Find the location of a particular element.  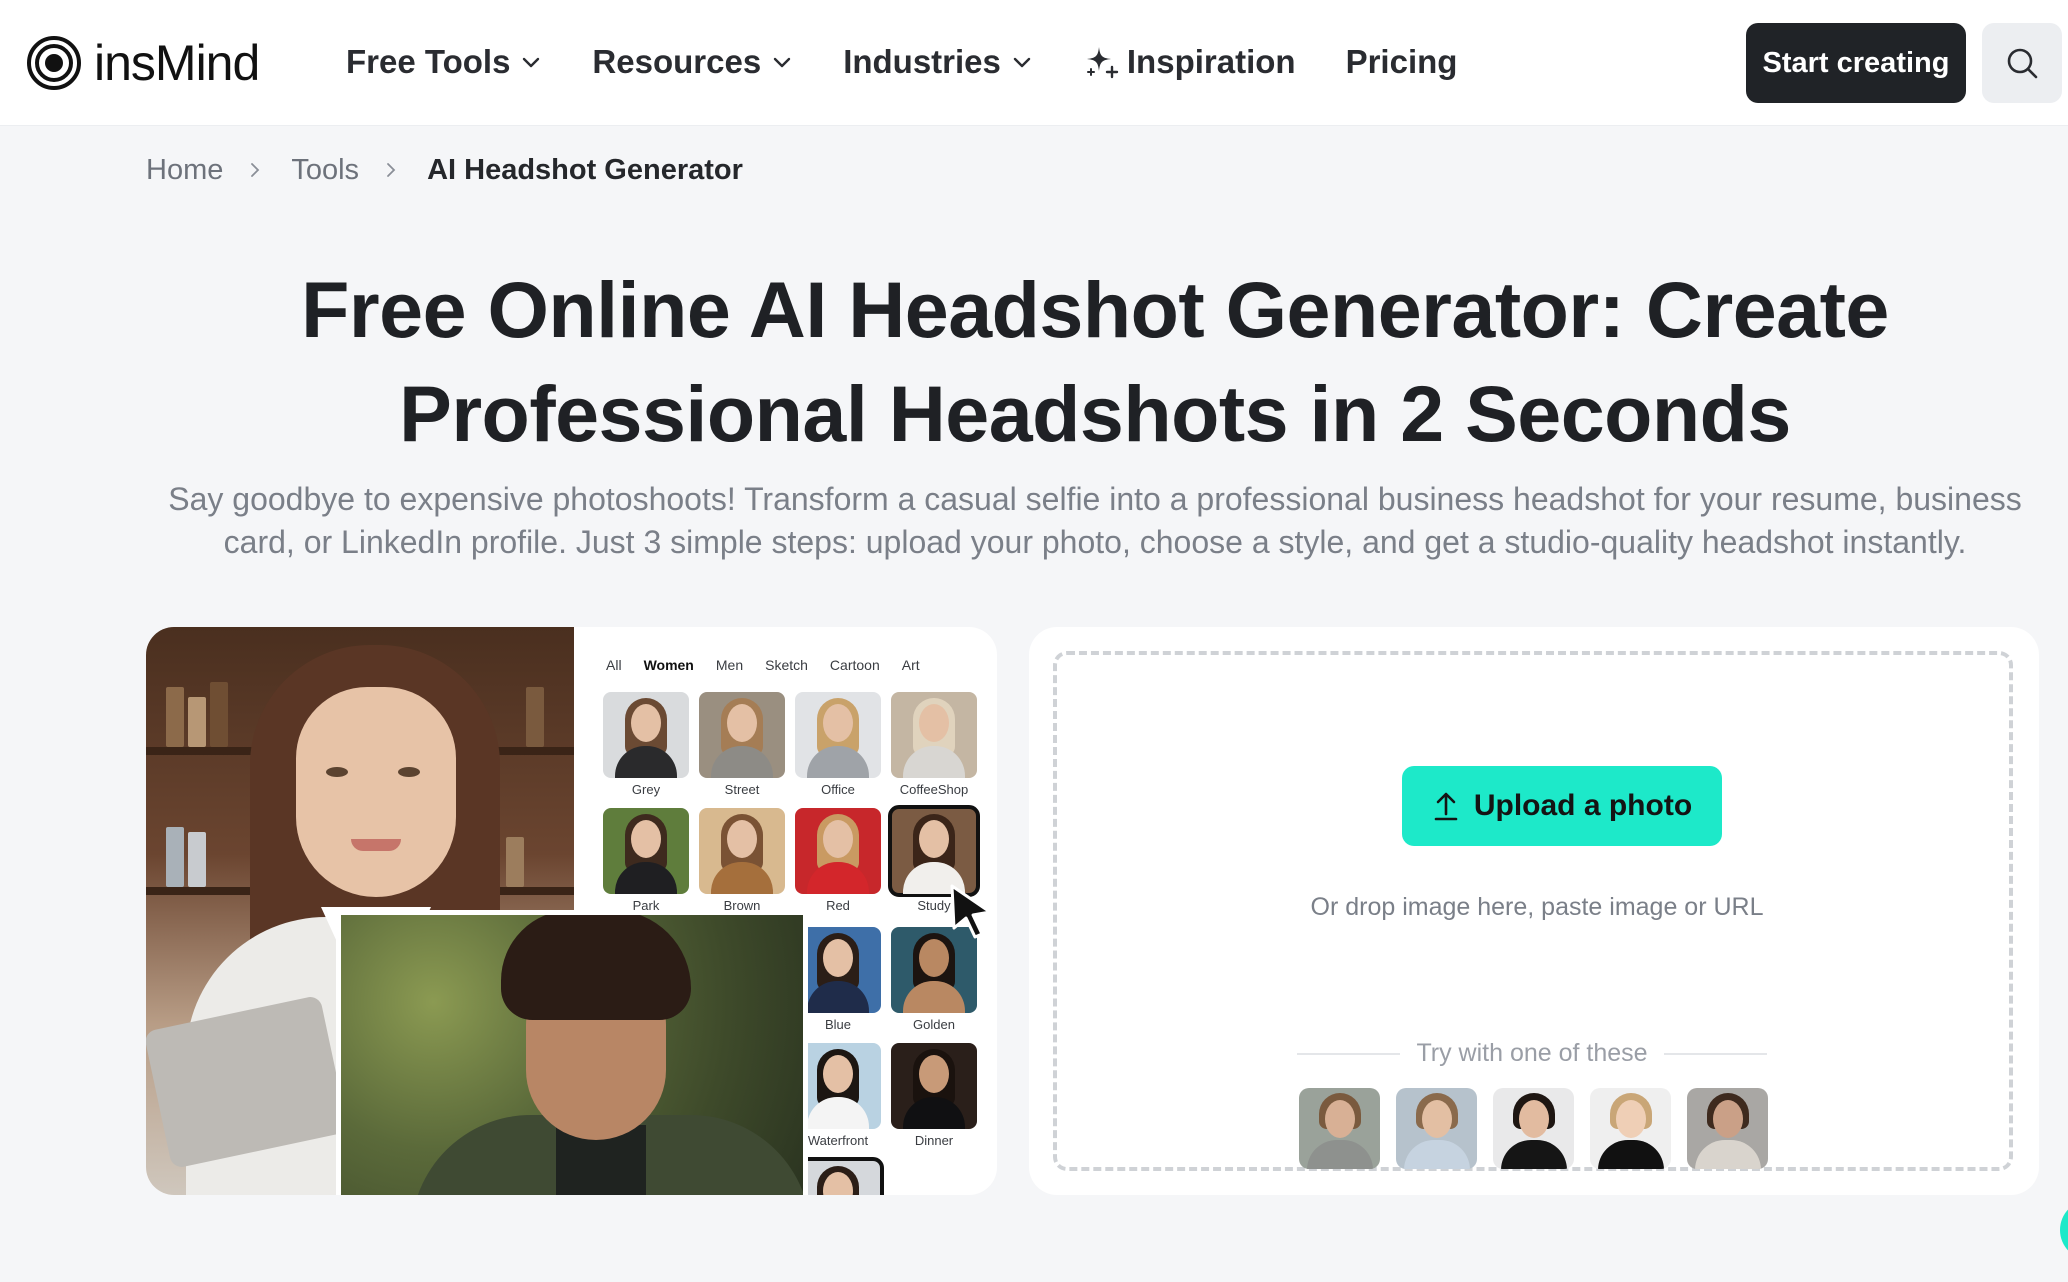

style-tabs: All Women Men Sketch Cartoon Art is located at coordinates (763, 665).